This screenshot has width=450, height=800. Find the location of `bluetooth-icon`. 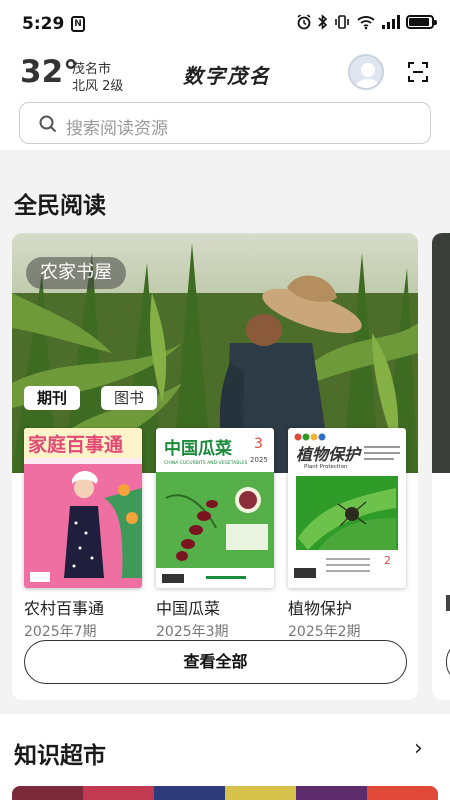

bluetooth-icon is located at coordinates (323, 22).